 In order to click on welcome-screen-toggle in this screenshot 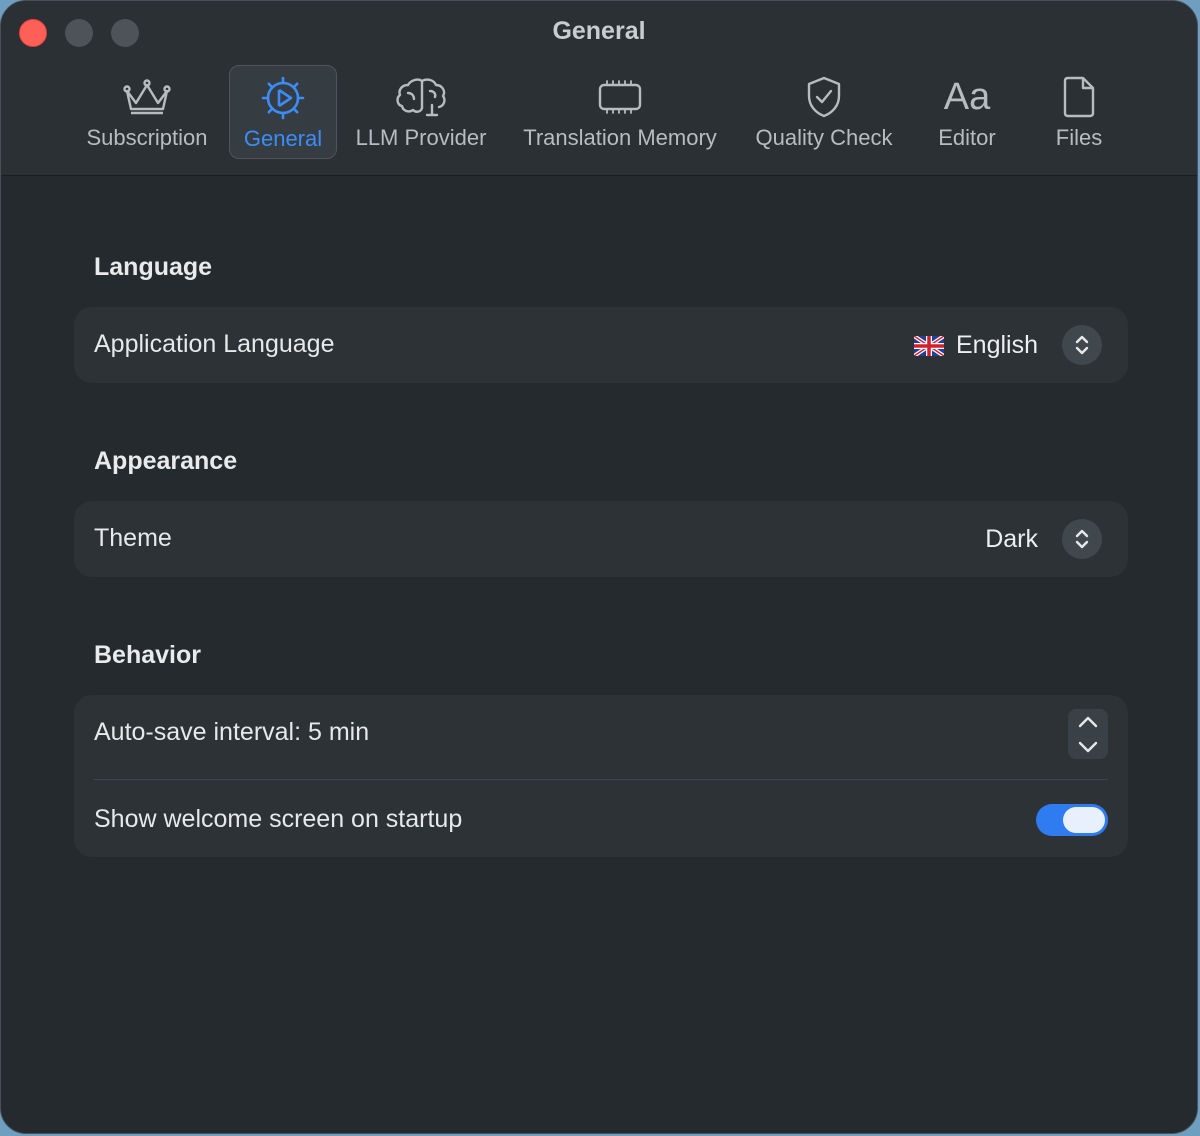, I will do `click(1072, 820)`.